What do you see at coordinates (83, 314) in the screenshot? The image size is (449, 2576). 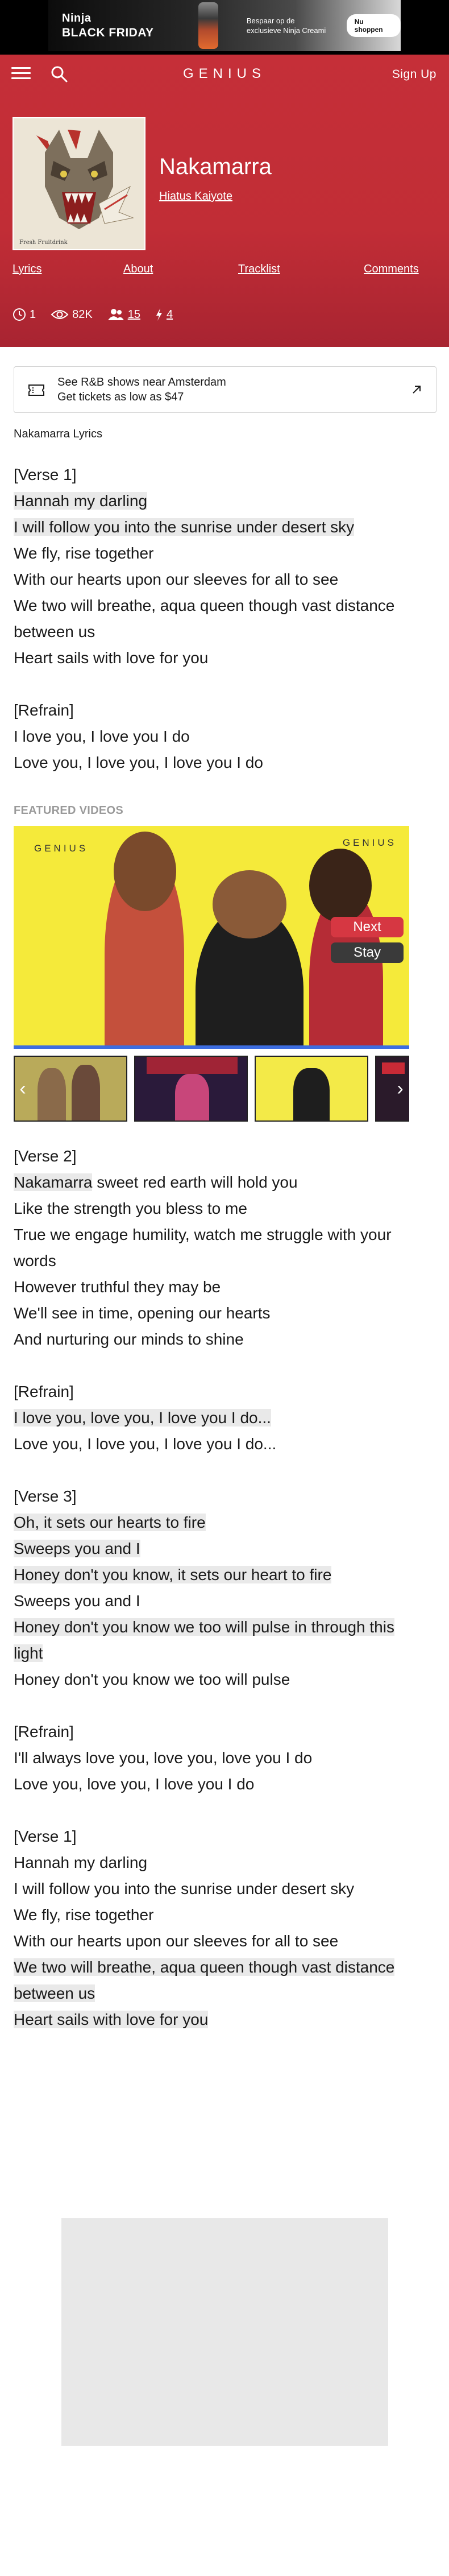 I see `stat-views-value: 82K` at bounding box center [83, 314].